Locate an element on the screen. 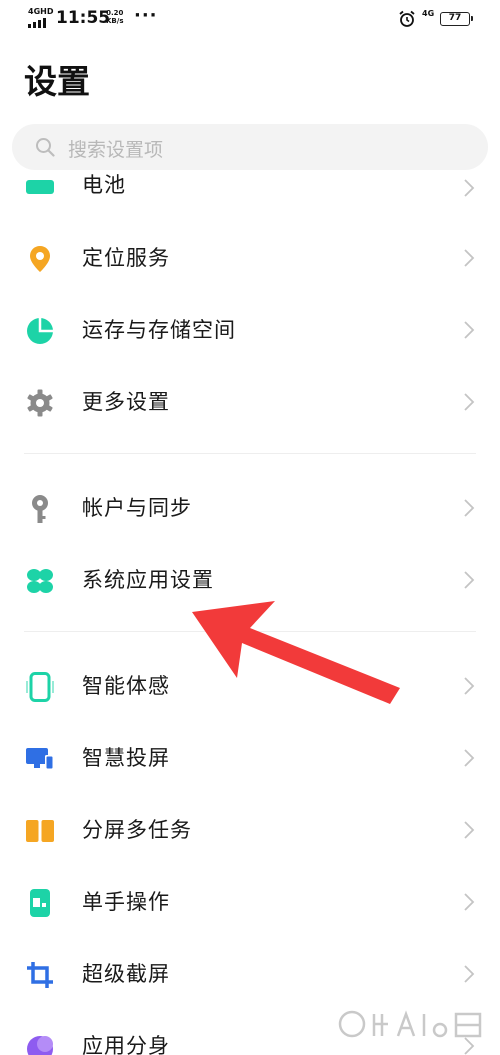 The image size is (500, 1055). settings-item-label: 单手操作 is located at coordinates (126, 902).